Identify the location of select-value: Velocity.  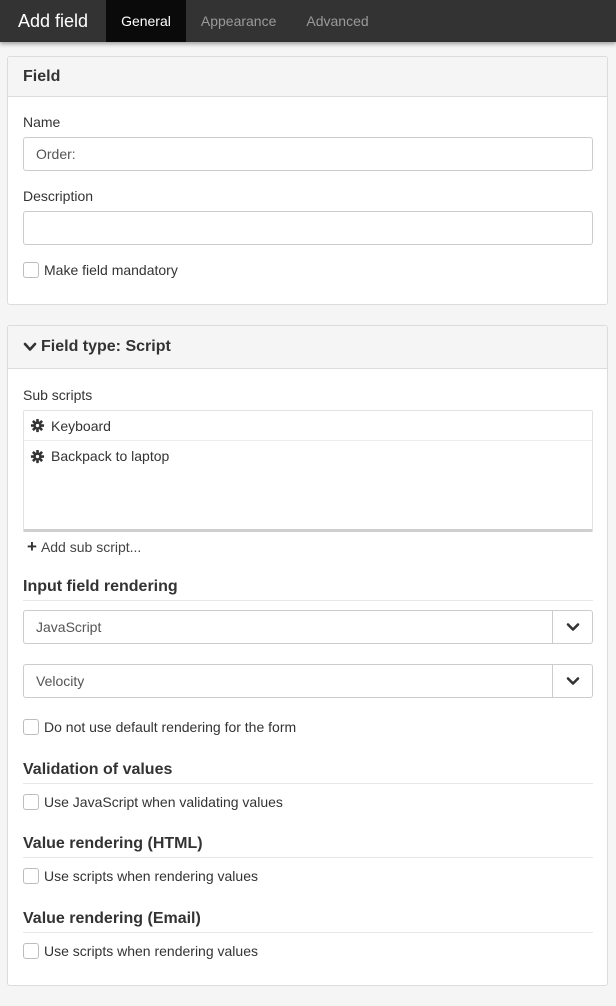
(60, 681).